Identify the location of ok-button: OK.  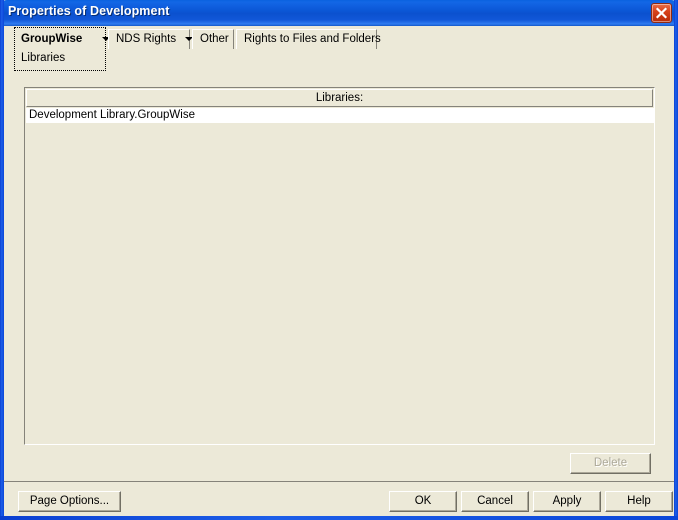
(423, 501).